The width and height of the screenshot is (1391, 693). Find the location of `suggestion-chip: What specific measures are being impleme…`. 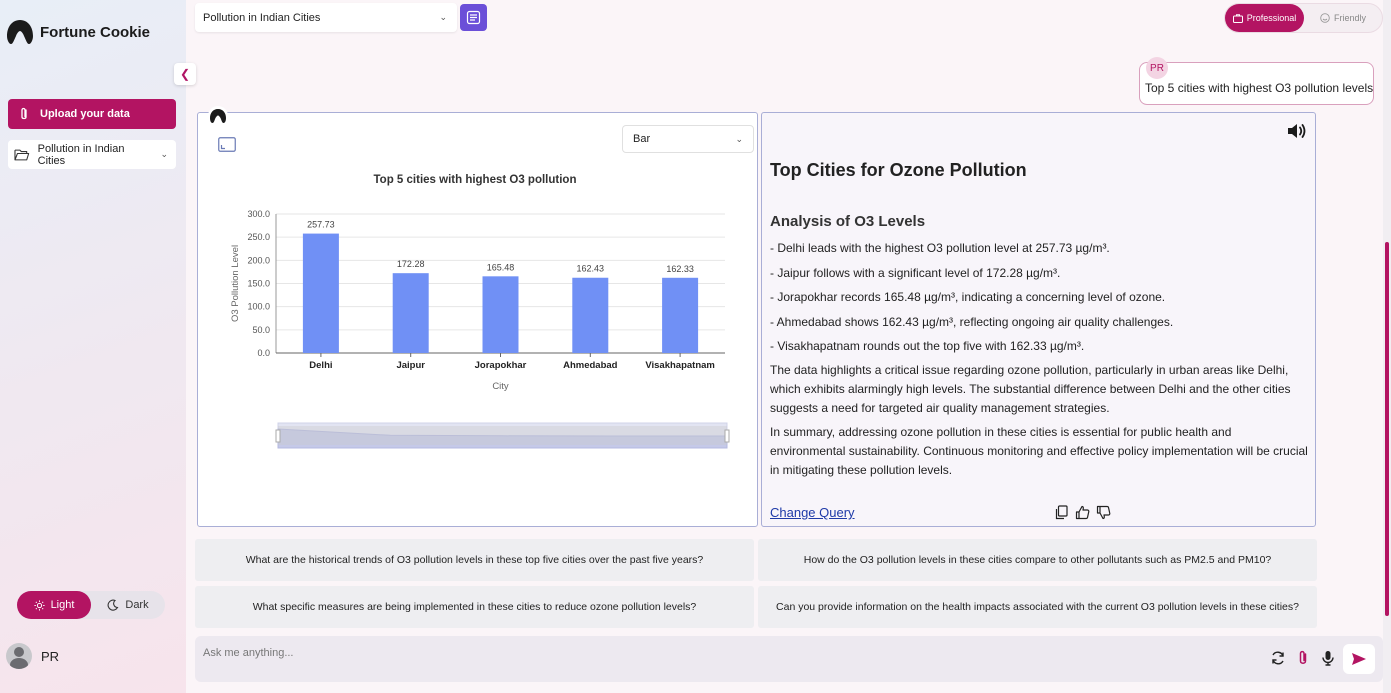

suggestion-chip: What specific measures are being impleme… is located at coordinates (474, 607).